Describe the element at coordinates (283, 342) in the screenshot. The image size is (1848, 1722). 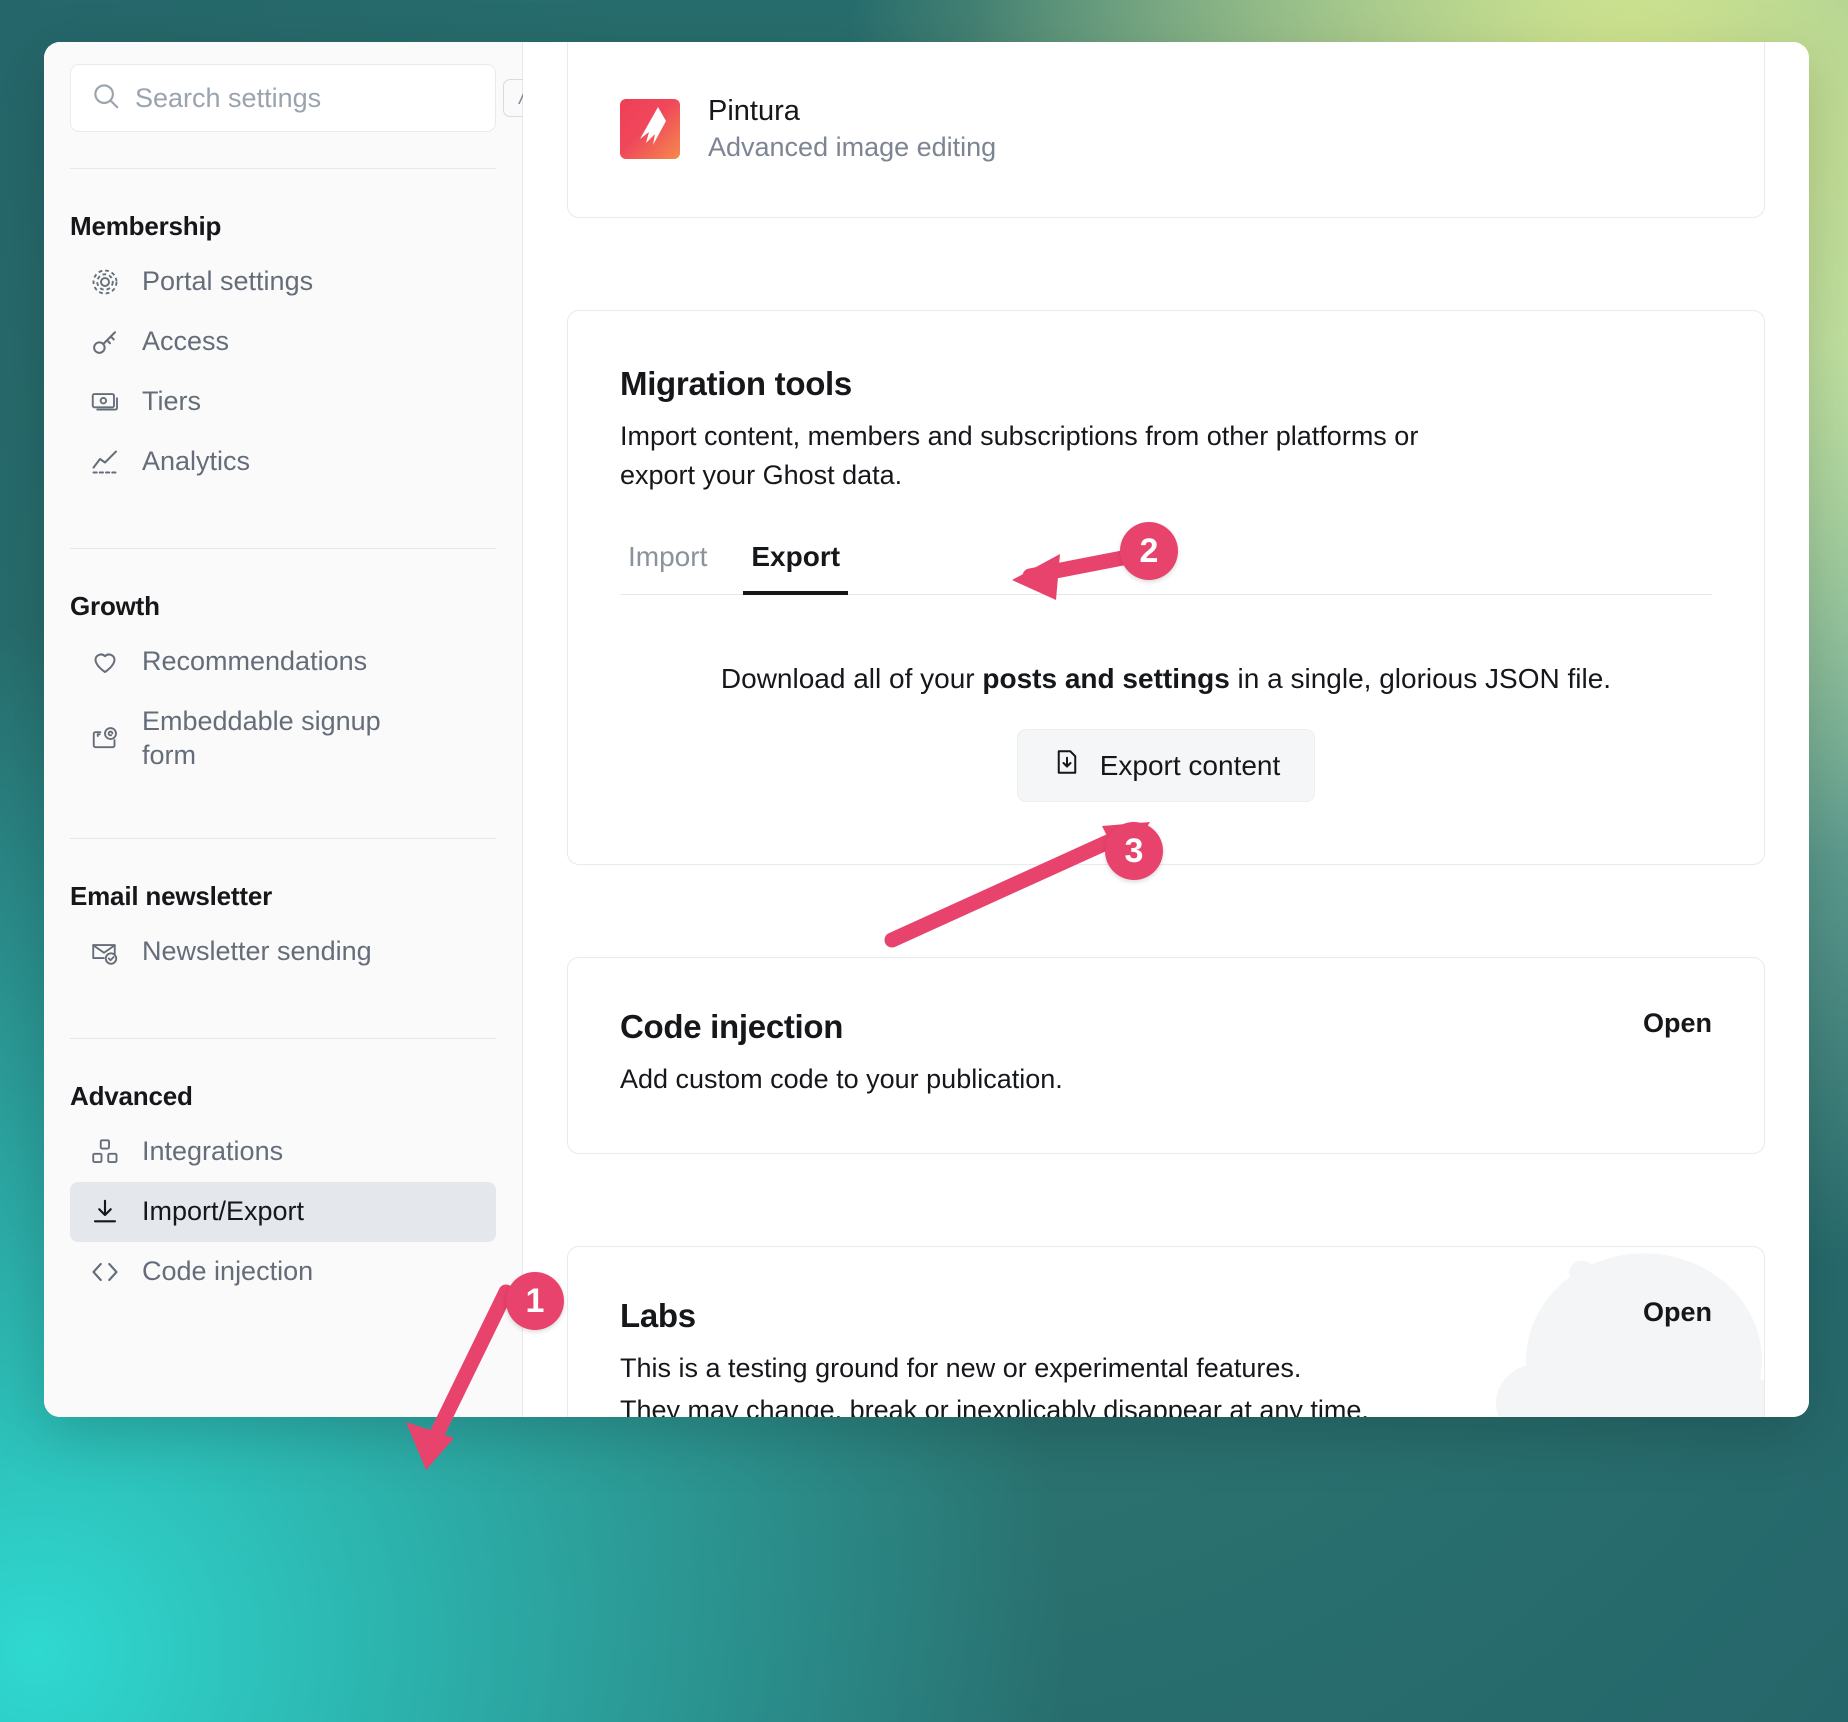
I see `sidebar-item-access: Access` at that location.